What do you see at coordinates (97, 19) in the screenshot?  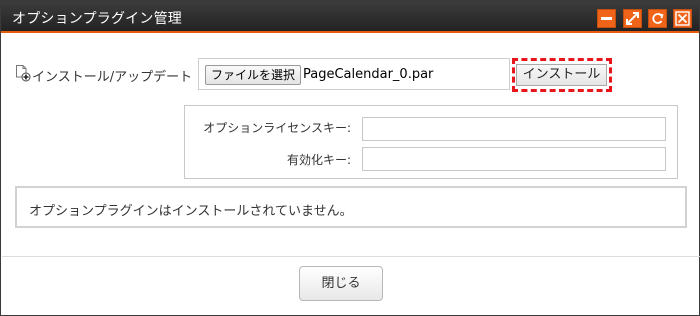 I see `dialog-title: オプションプラグイン管理` at bounding box center [97, 19].